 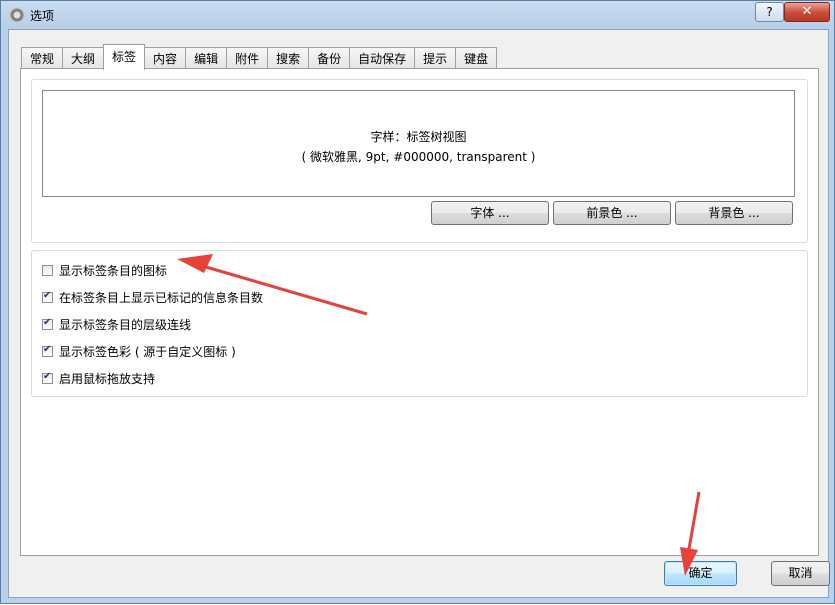 What do you see at coordinates (700, 573) in the screenshot?
I see `ok-button: 确定` at bounding box center [700, 573].